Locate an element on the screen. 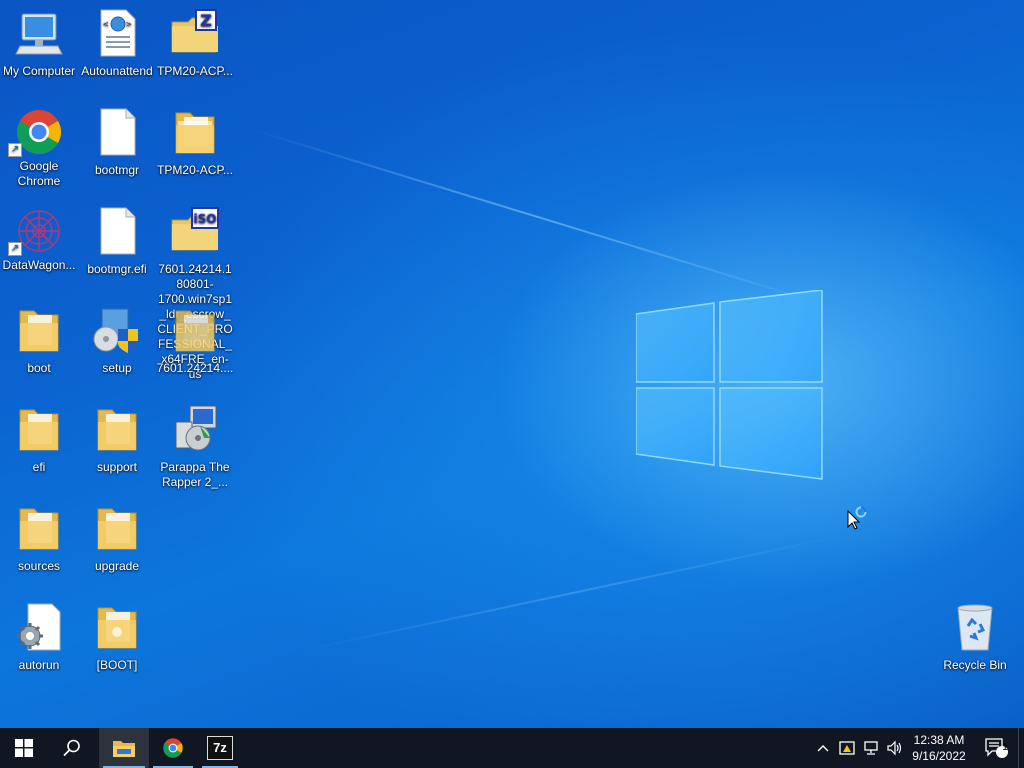 The image size is (1024, 768). clock-time: 12:38 AM is located at coordinates (939, 740).